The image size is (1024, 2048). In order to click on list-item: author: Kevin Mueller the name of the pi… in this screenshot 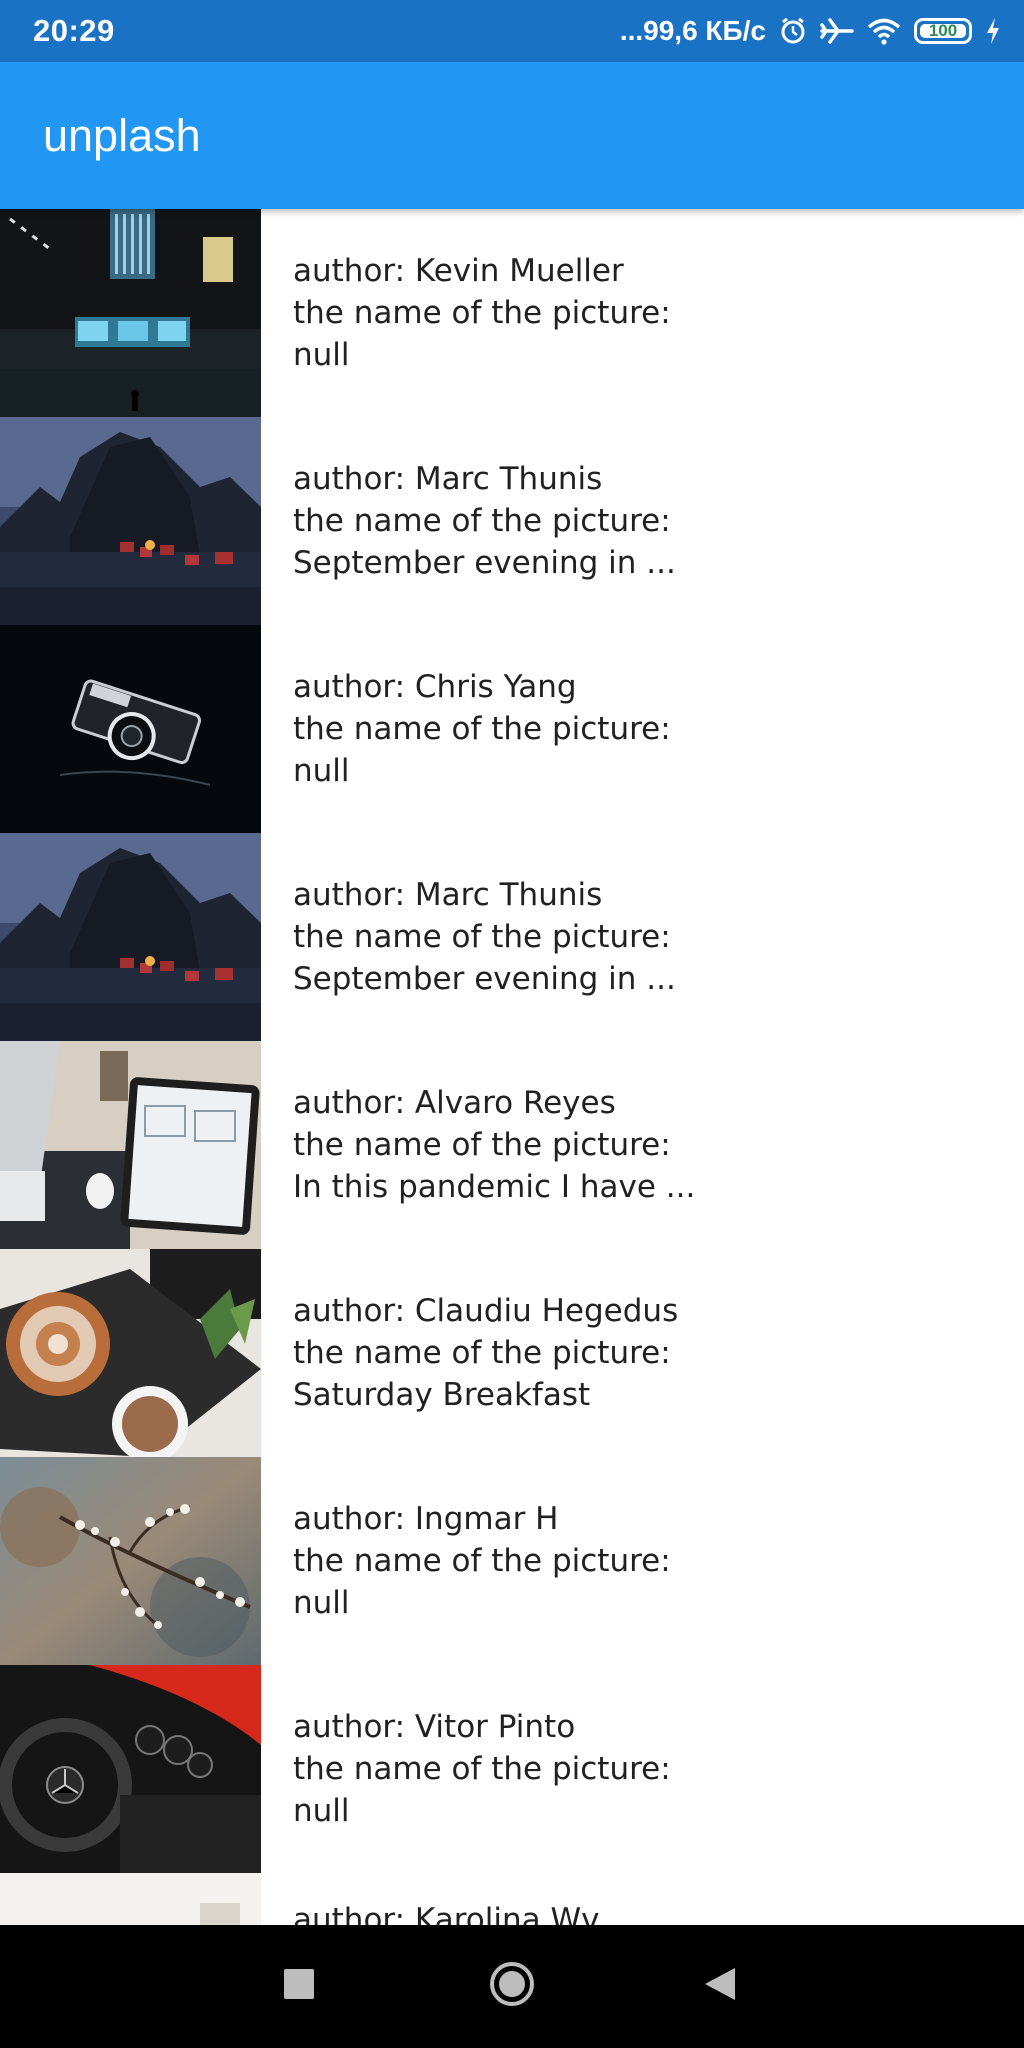, I will do `click(512, 313)`.